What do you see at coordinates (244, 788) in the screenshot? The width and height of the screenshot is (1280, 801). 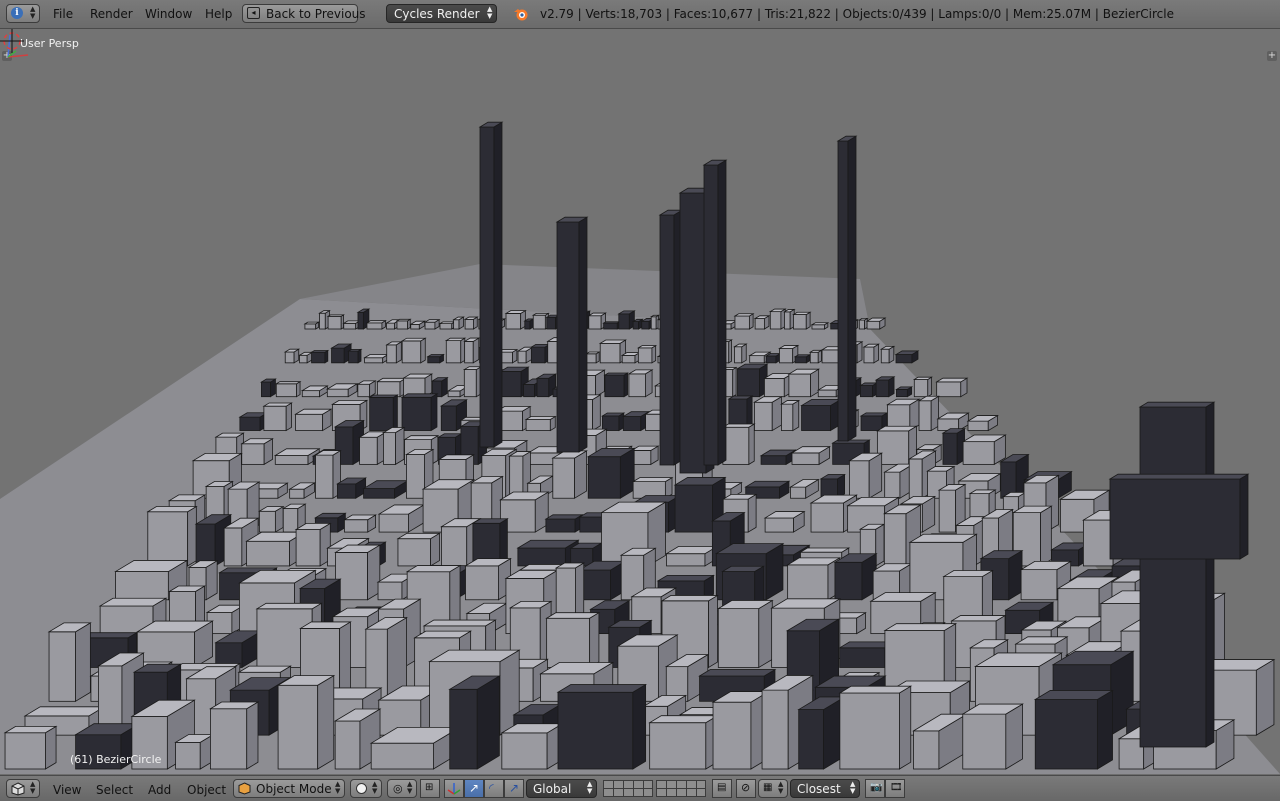 I see `object-mode-cube-icon` at bounding box center [244, 788].